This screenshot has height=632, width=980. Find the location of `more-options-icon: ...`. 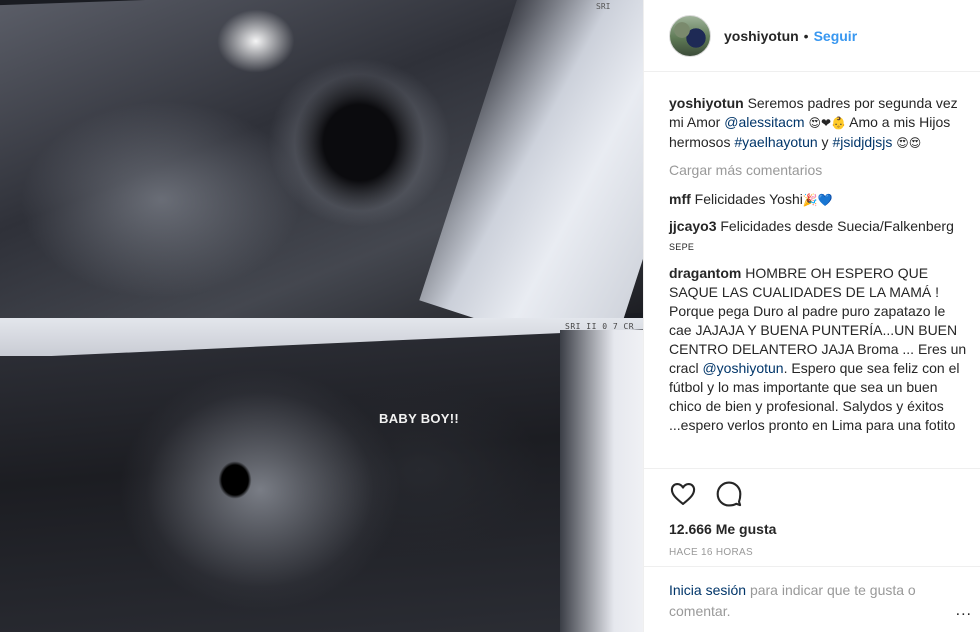

more-options-icon: ... is located at coordinates (964, 611).